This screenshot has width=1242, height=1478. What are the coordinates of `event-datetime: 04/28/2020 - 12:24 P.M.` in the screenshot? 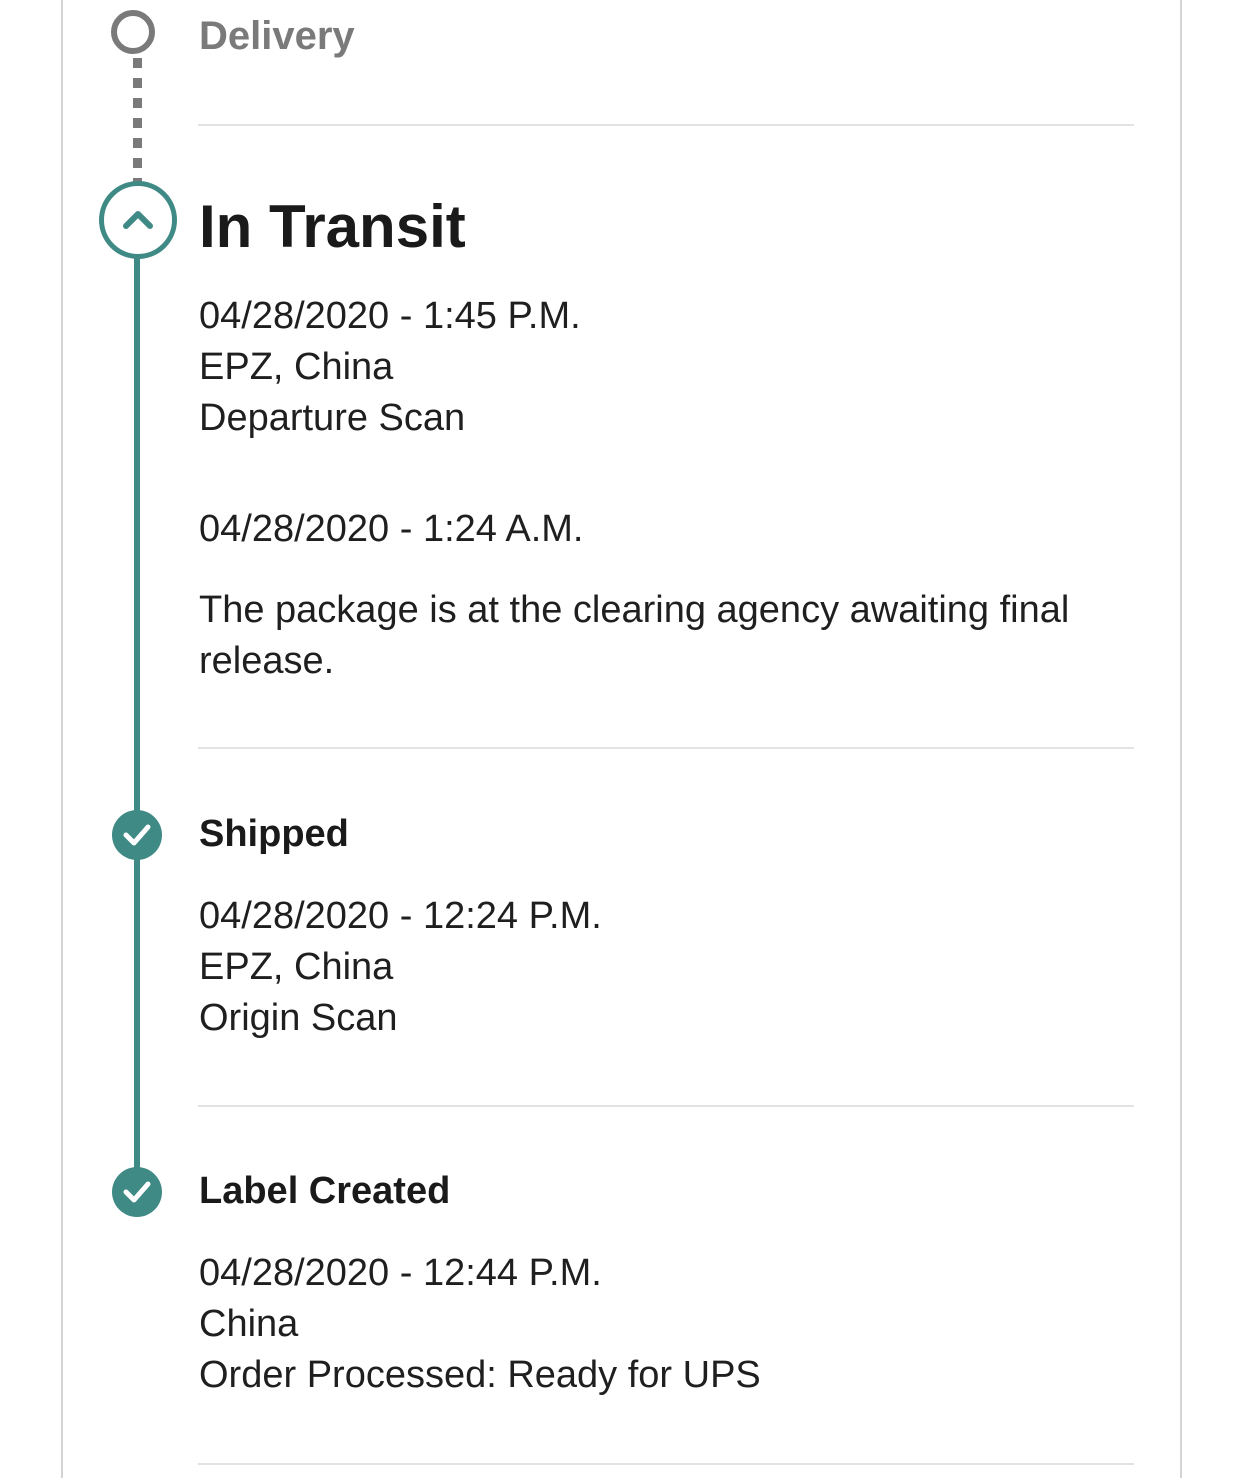 It's located at (400, 916).